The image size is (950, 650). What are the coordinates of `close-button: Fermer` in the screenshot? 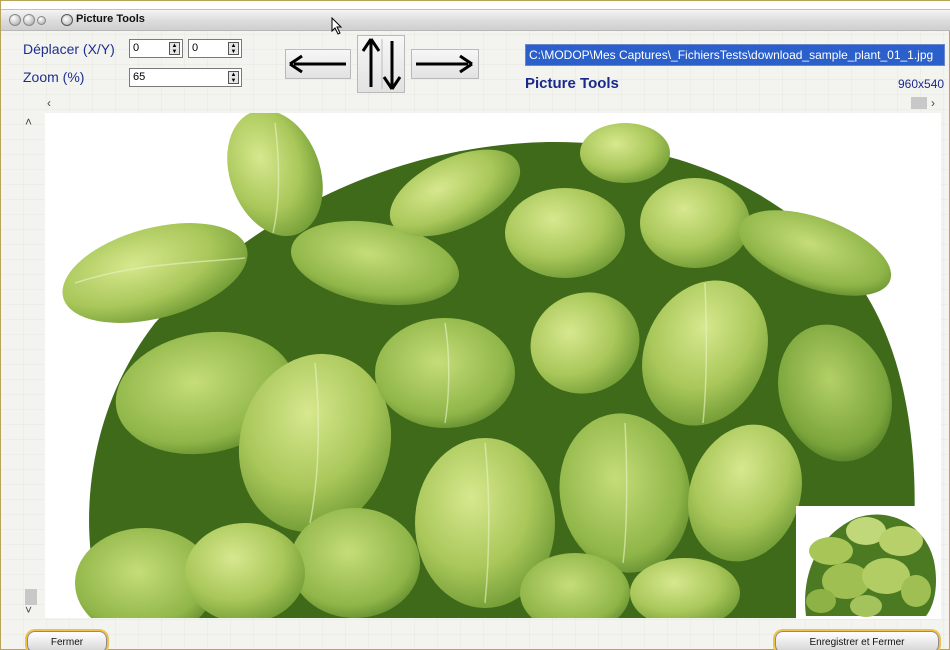 It's located at (67, 640).